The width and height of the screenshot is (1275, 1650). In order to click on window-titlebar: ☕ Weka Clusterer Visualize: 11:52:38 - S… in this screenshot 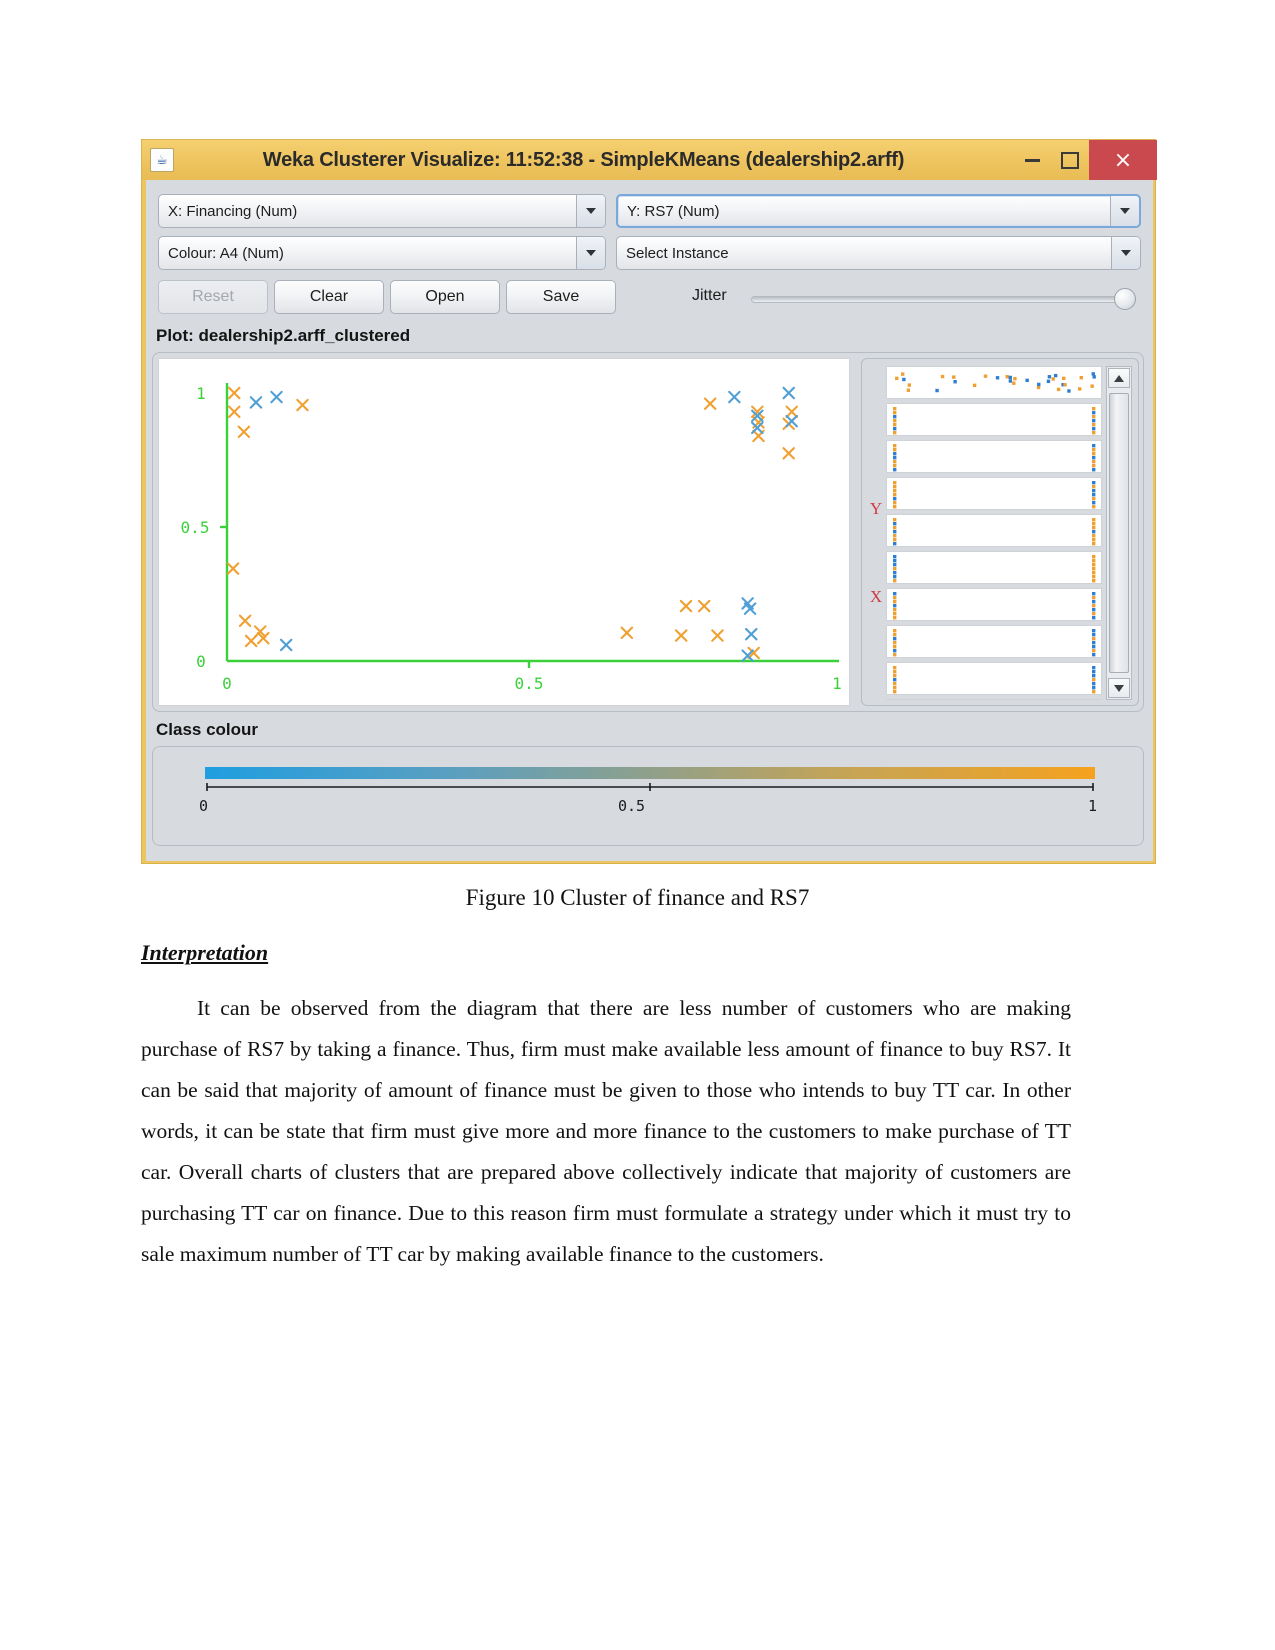, I will do `click(649, 160)`.